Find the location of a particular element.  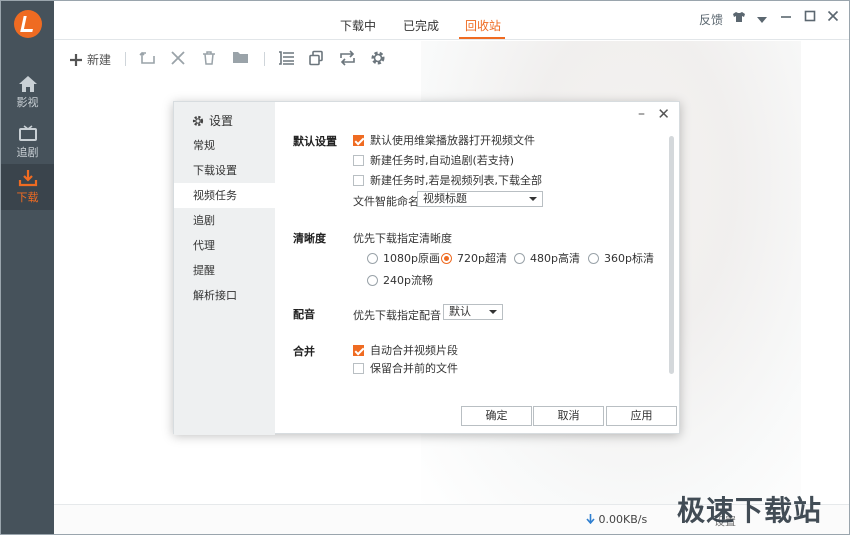

radio-480p: 480p高清 is located at coordinates (547, 258).